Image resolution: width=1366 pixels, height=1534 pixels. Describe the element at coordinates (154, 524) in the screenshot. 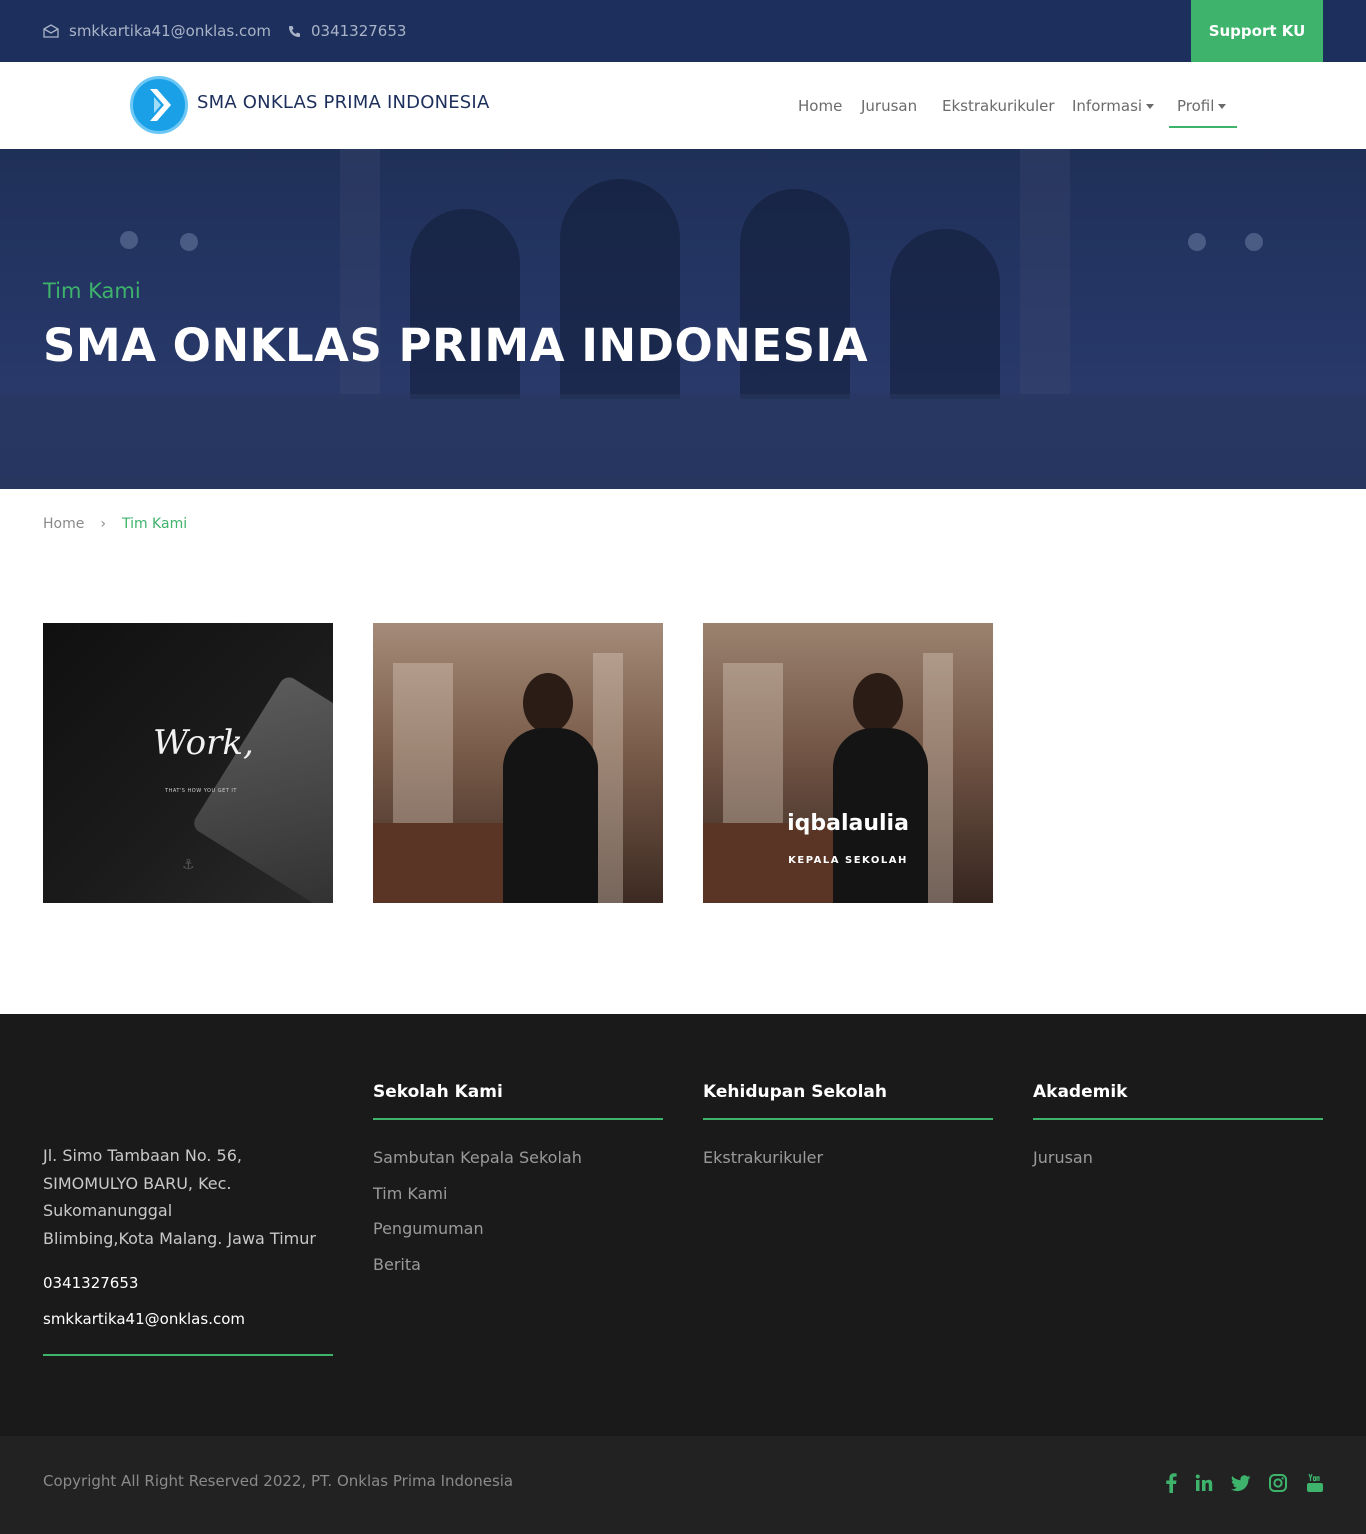

I see `breadcrumb-current: Tim Kami` at that location.